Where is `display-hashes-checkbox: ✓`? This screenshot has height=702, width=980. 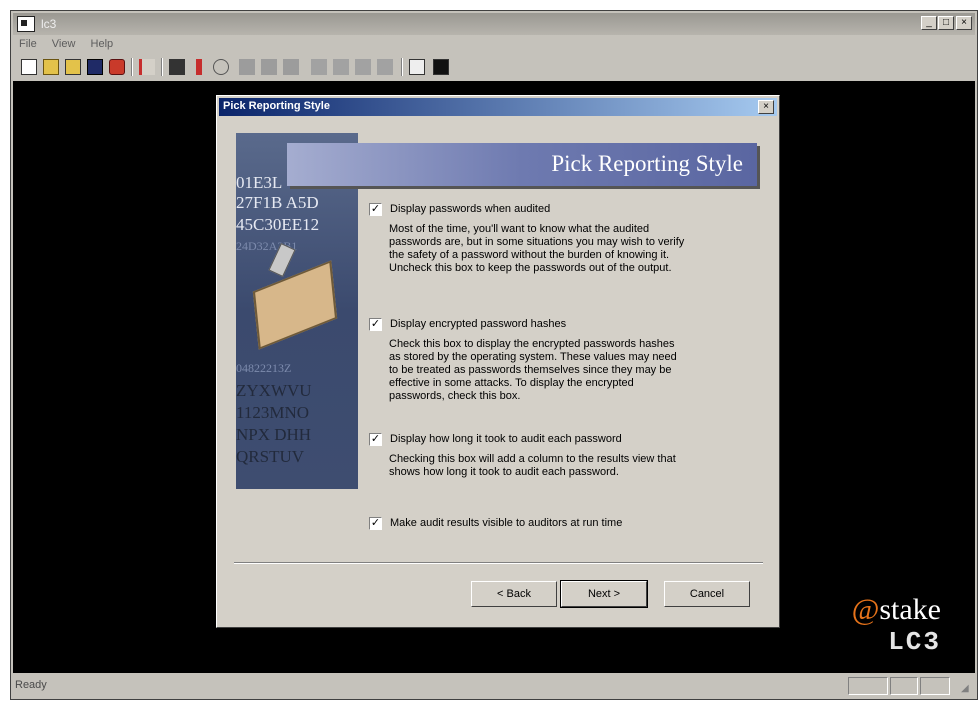 display-hashes-checkbox: ✓ is located at coordinates (375, 324).